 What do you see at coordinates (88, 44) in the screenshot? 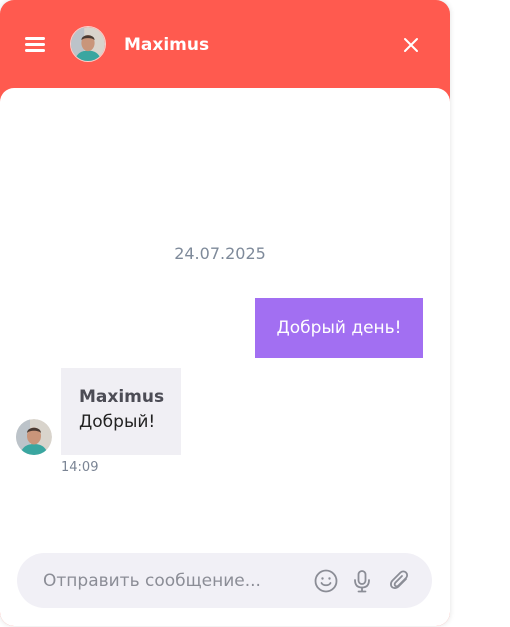
I see `contact-avatar` at bounding box center [88, 44].